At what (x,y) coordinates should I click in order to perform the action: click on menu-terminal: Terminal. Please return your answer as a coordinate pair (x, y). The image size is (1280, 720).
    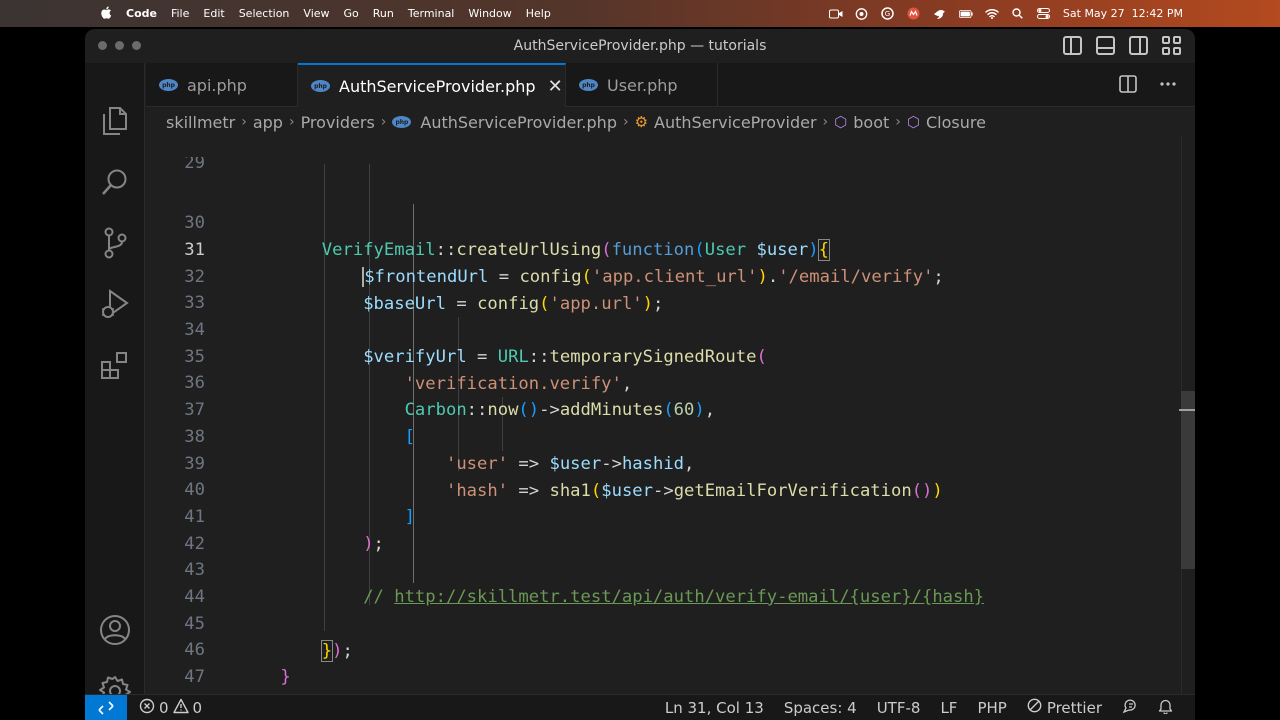
    Looking at the image, I should click on (431, 13).